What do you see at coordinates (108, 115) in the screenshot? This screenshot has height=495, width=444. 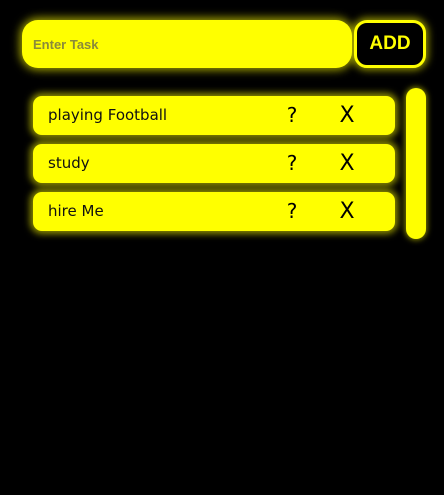 I see `task-text: playing Football` at bounding box center [108, 115].